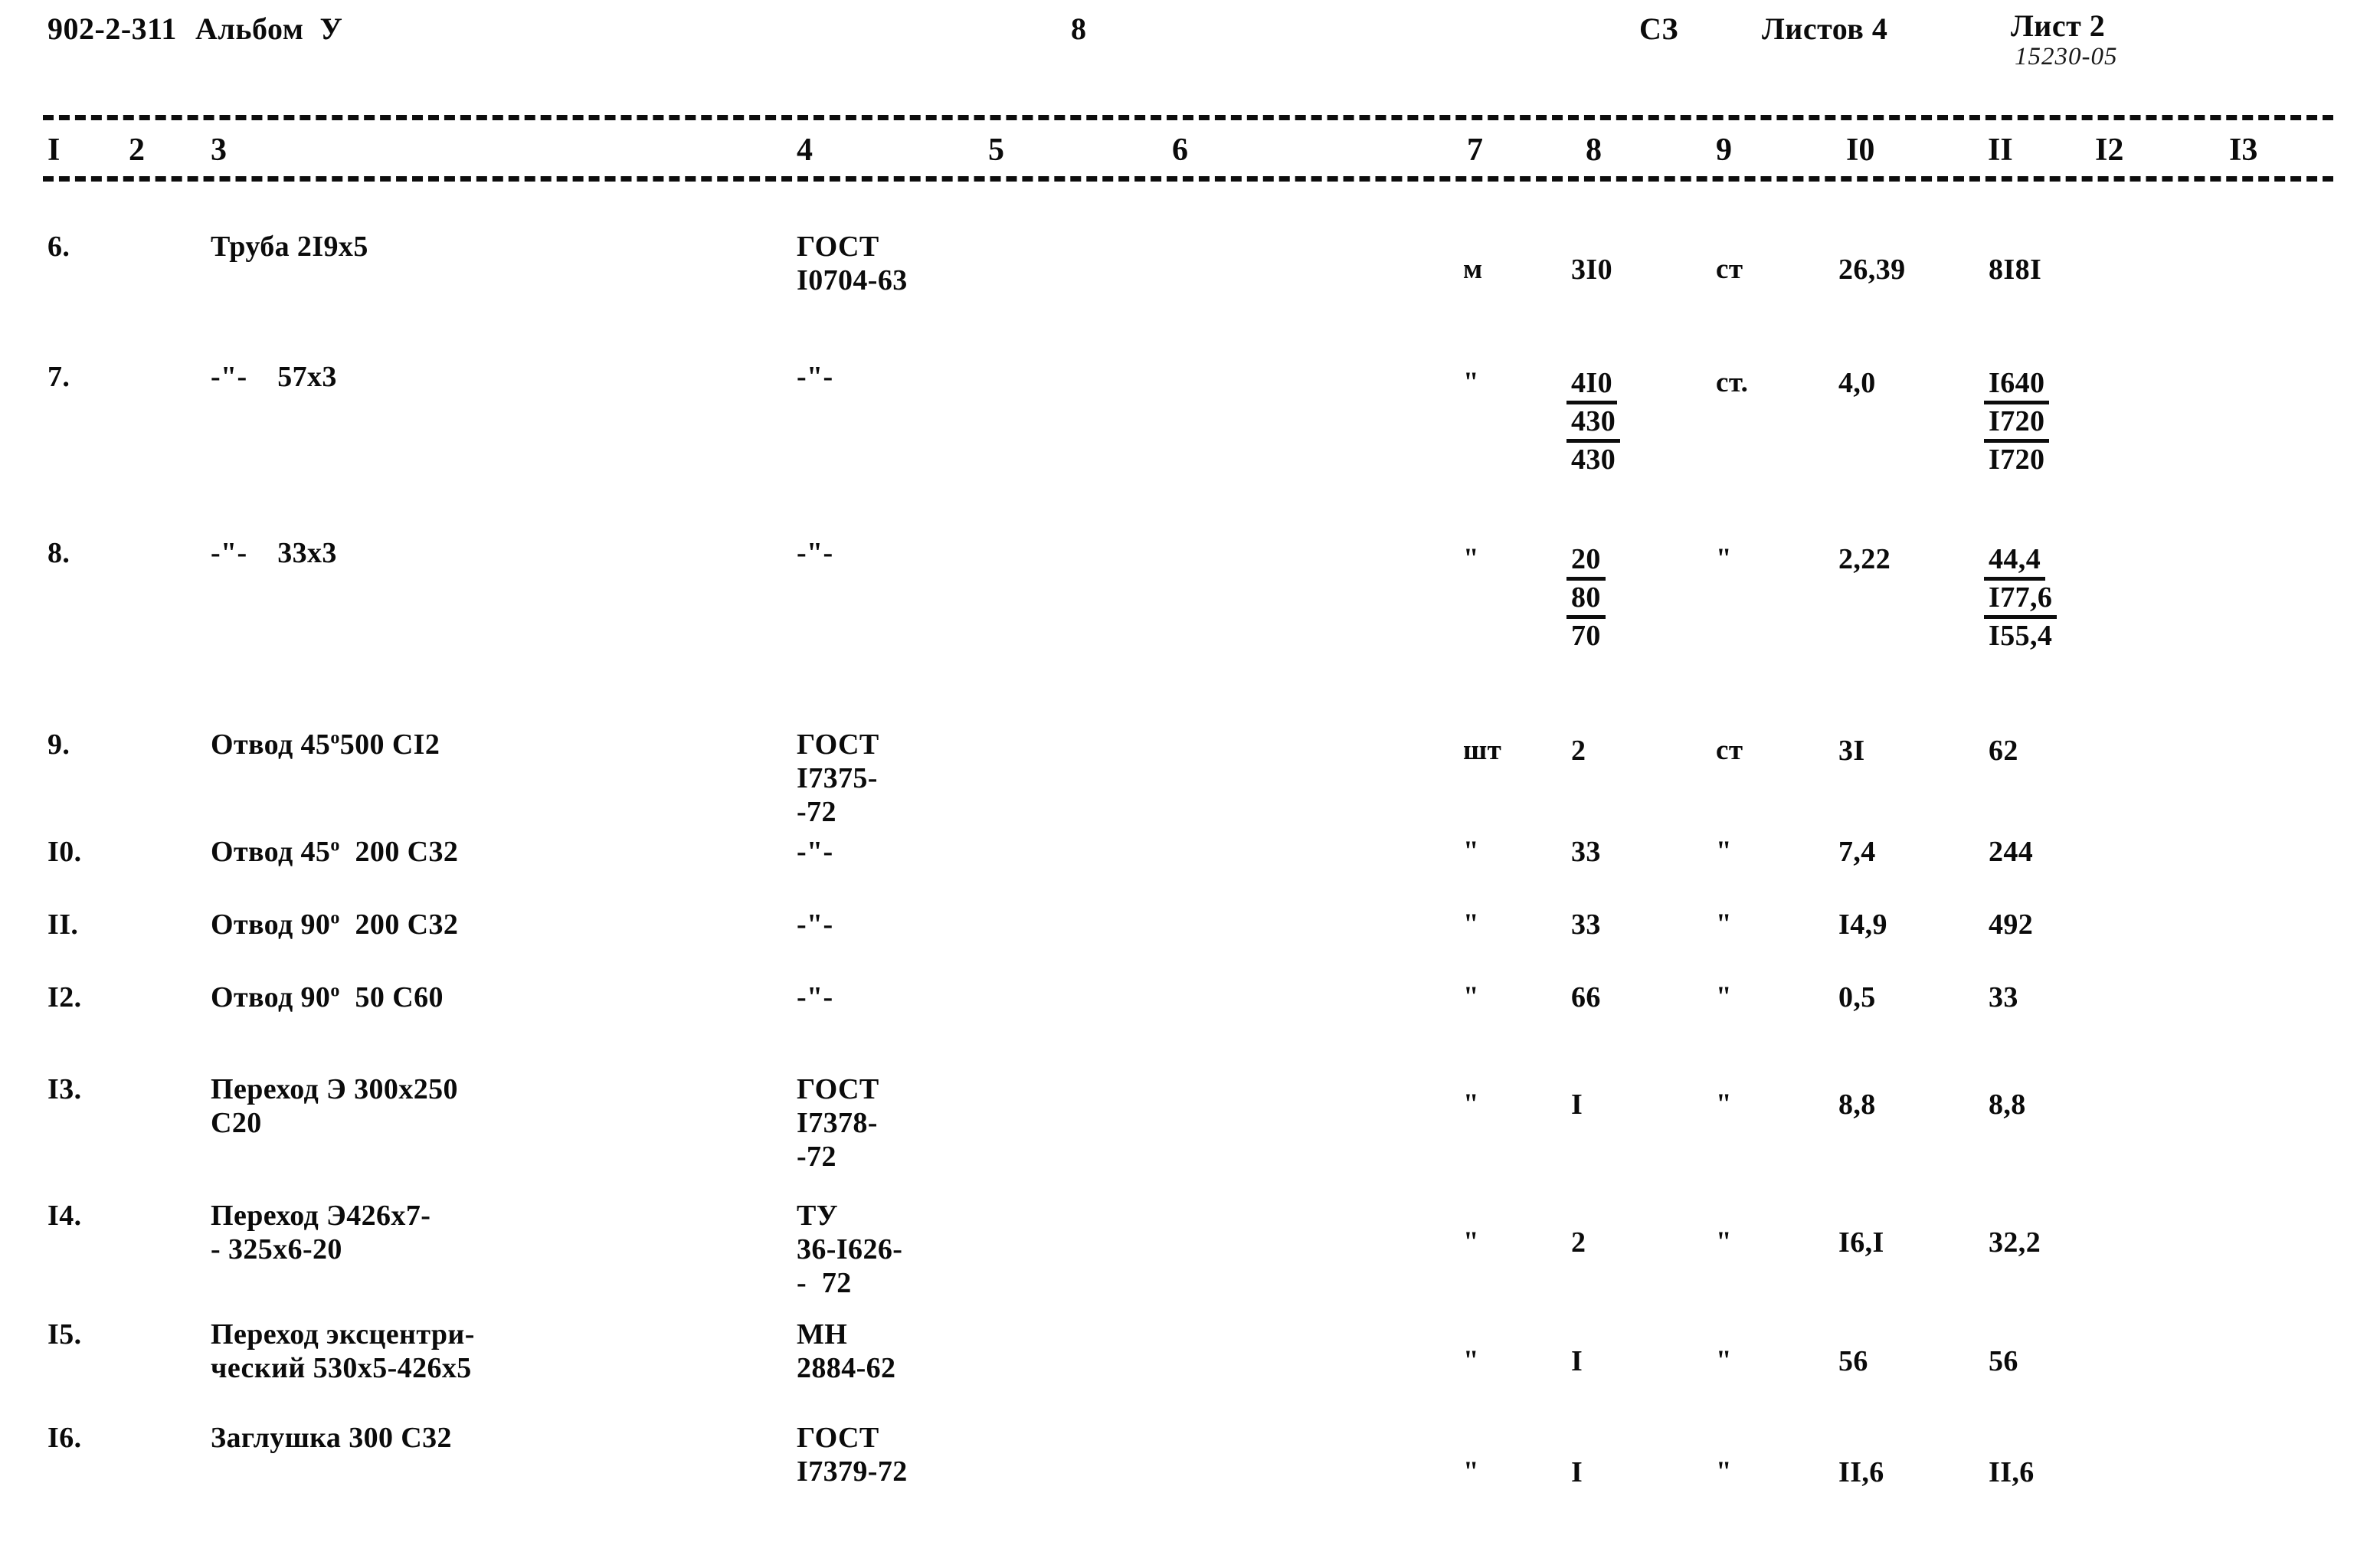 Image resolution: width=2380 pixels, height=1565 pixels. What do you see at coordinates (2058, 26) in the screenshot?
I see `sheet-current-label: Лист 2` at bounding box center [2058, 26].